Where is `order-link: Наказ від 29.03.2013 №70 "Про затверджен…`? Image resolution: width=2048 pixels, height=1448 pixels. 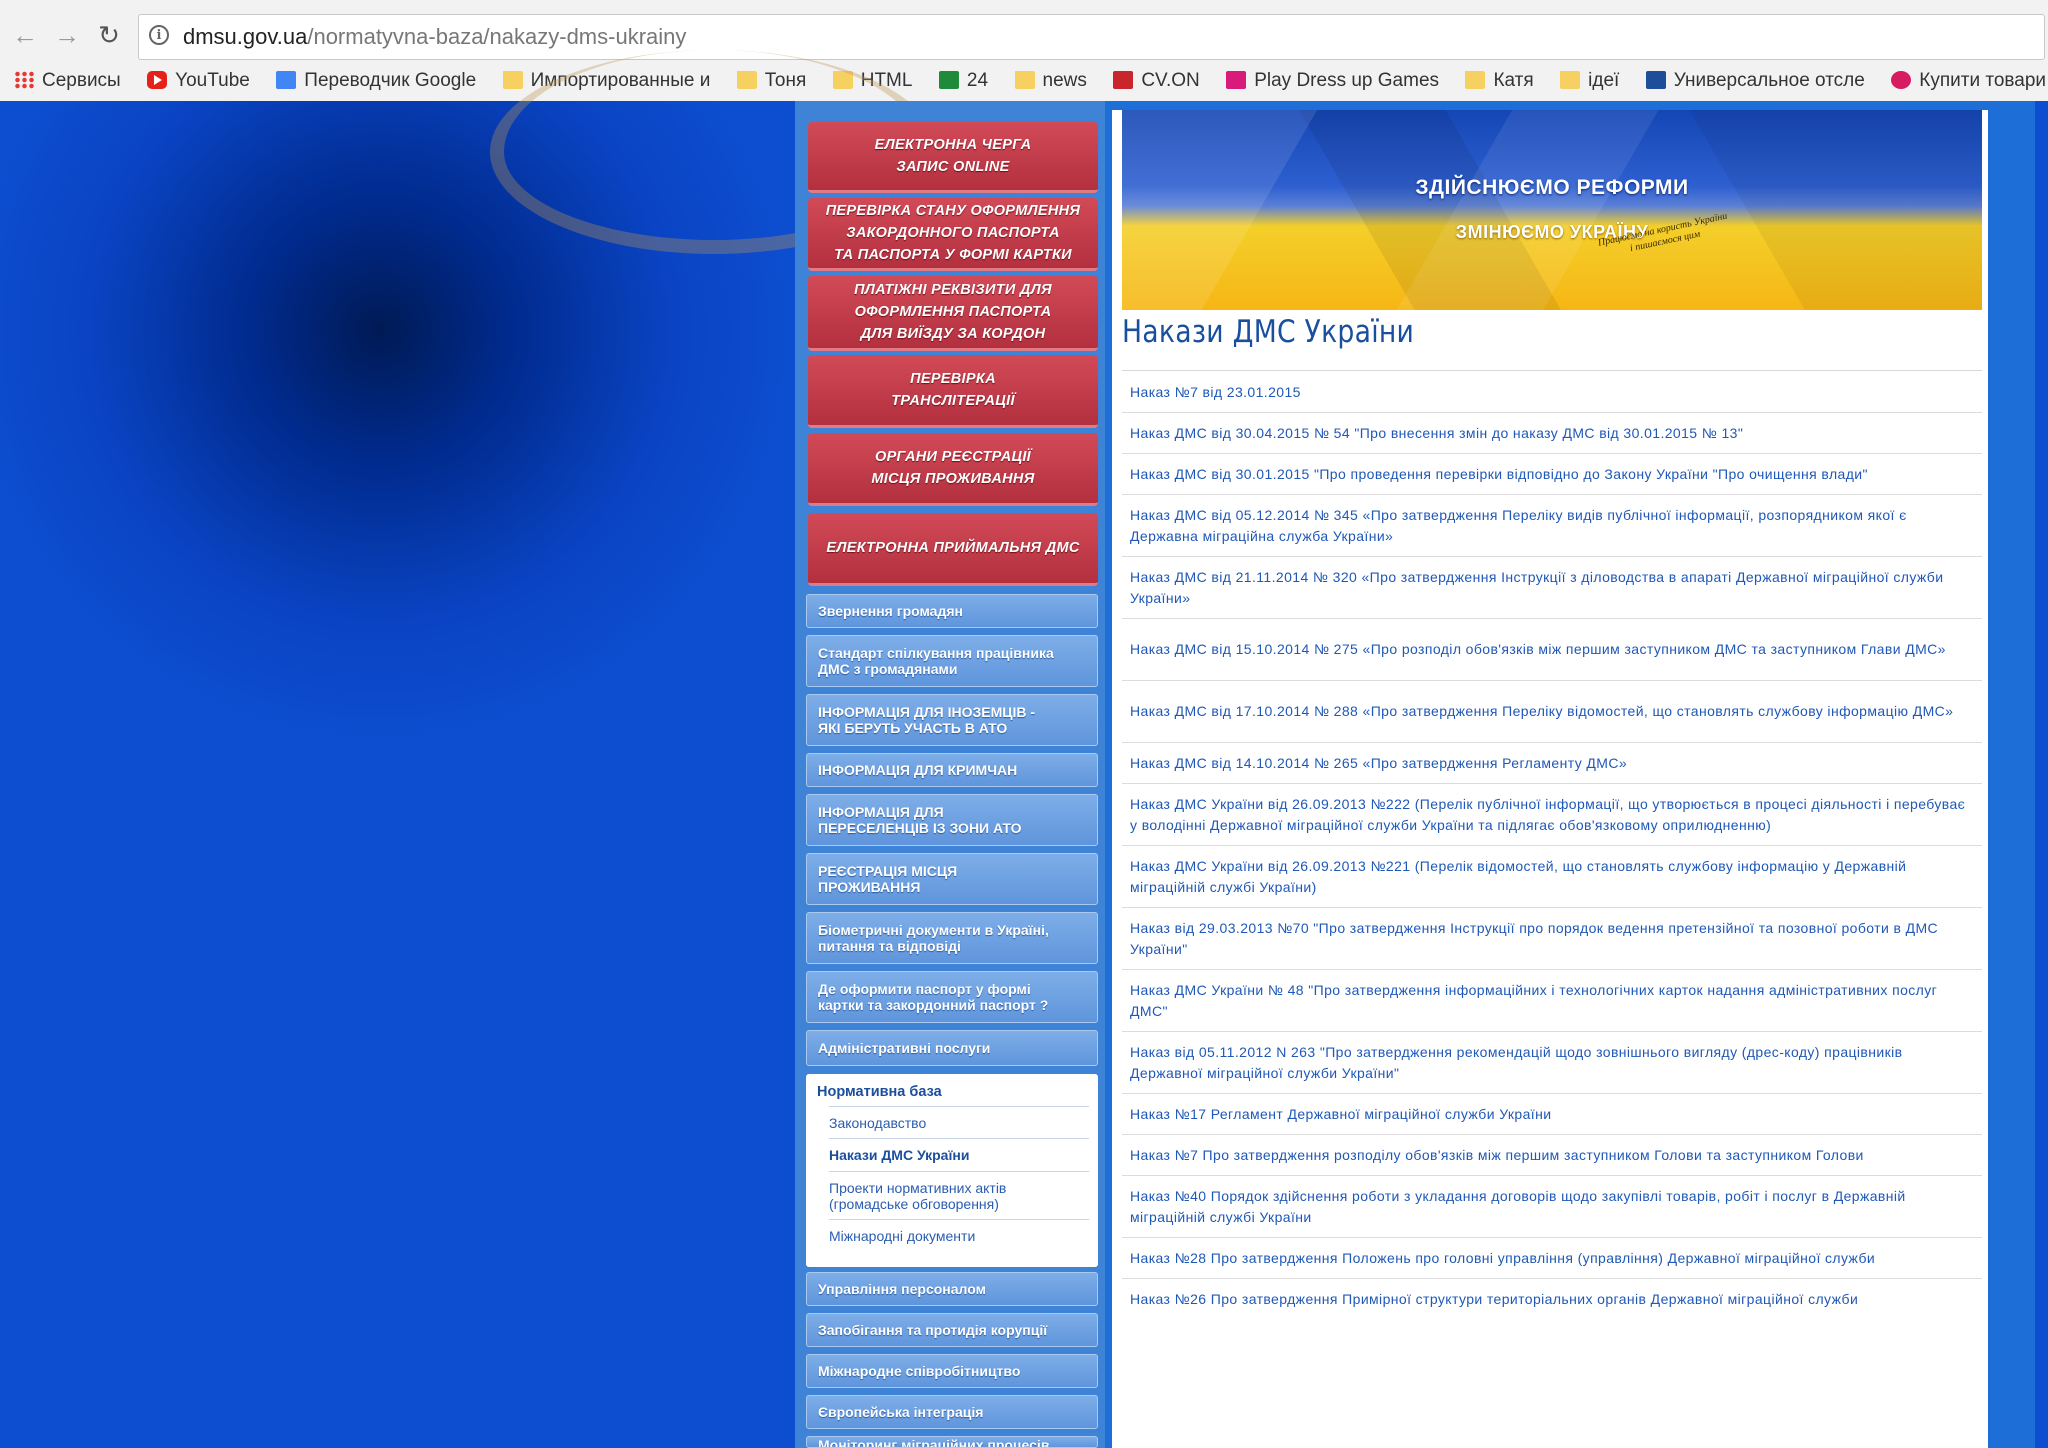 order-link: Наказ від 29.03.2013 №70 "Про затверджен… is located at coordinates (1553, 939).